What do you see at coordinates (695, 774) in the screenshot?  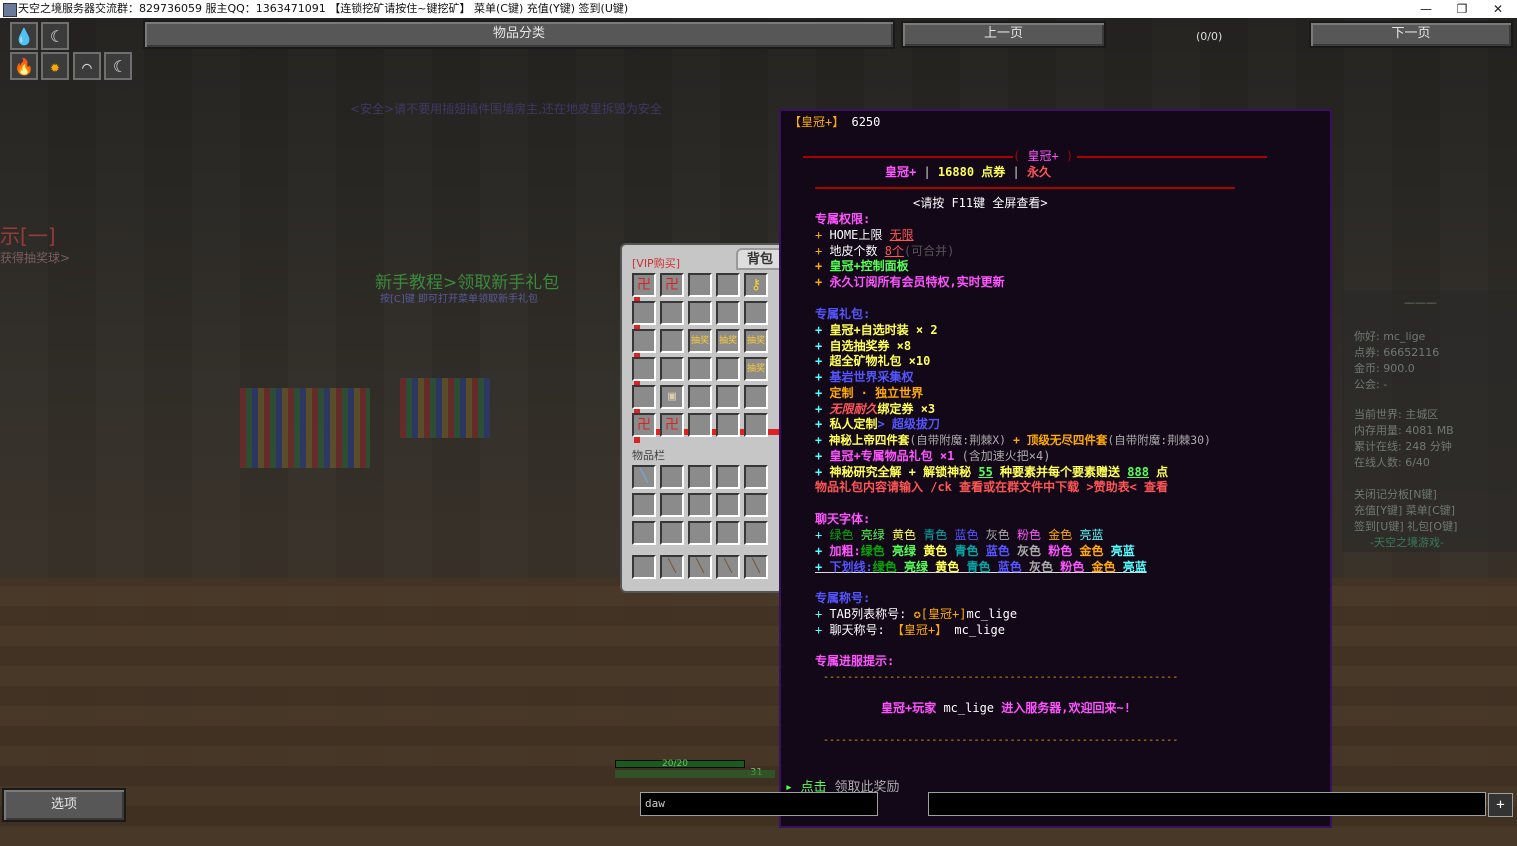 I see `xp-bar` at bounding box center [695, 774].